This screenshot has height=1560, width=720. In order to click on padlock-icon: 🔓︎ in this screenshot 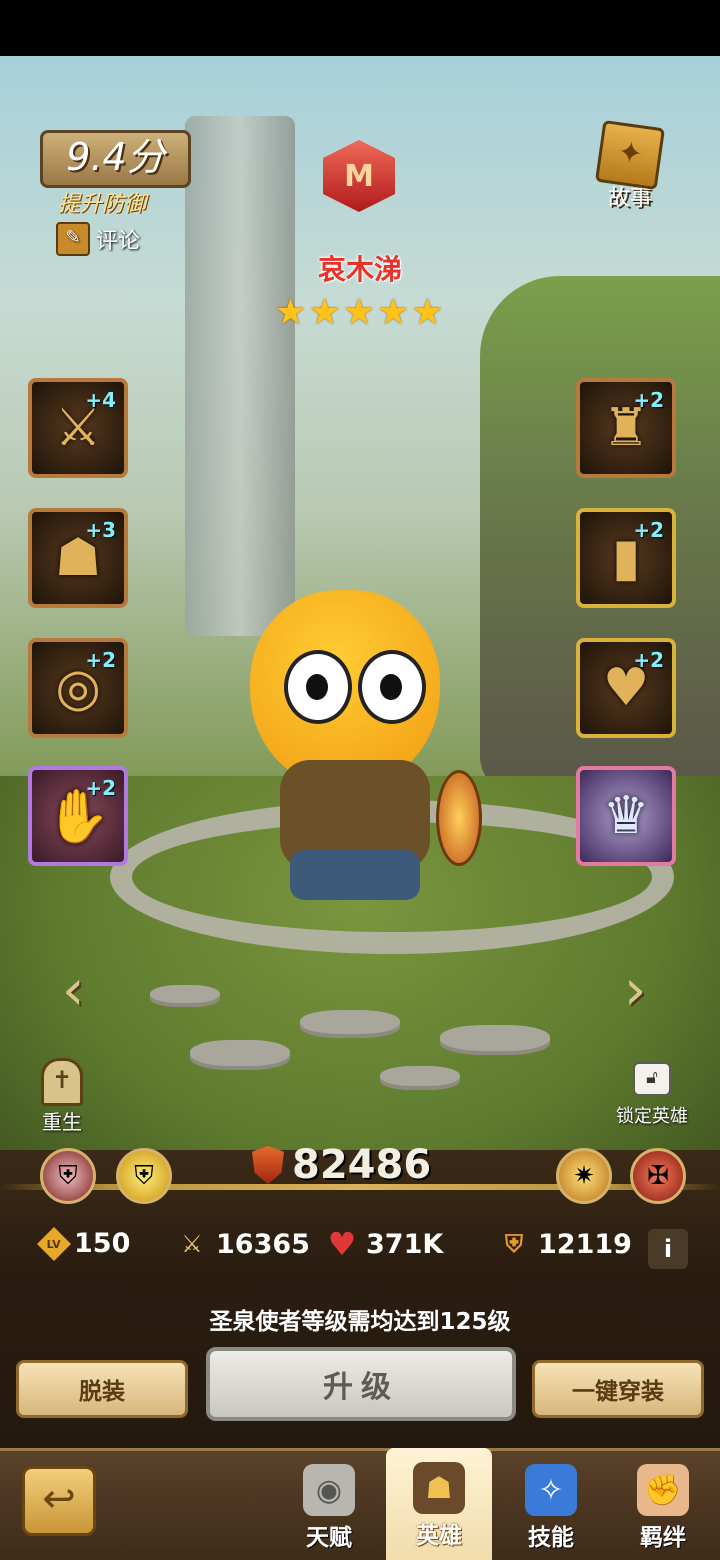, I will do `click(652, 1079)`.